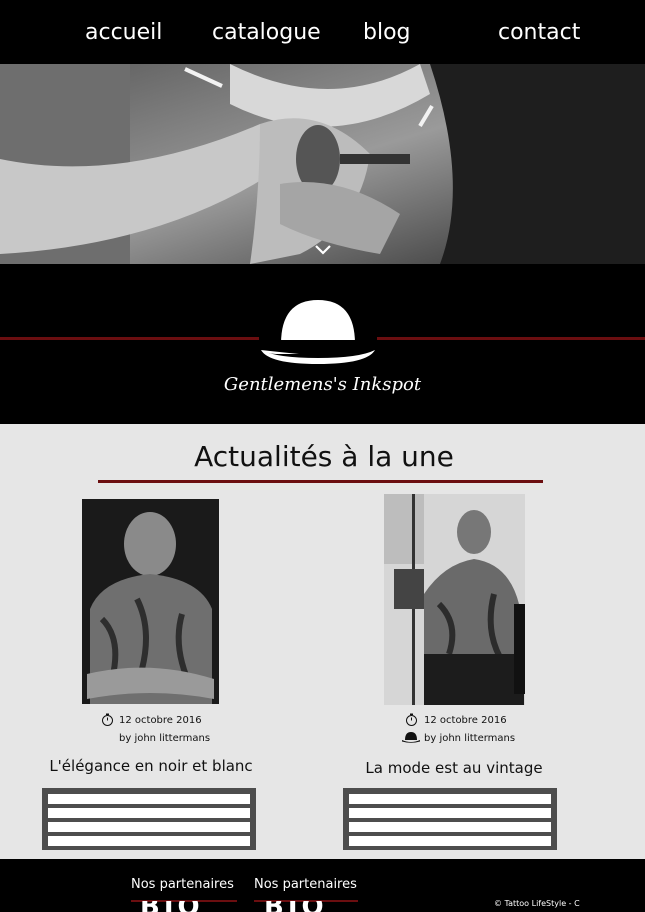  I want to click on nav-contact: contact, so click(539, 32).